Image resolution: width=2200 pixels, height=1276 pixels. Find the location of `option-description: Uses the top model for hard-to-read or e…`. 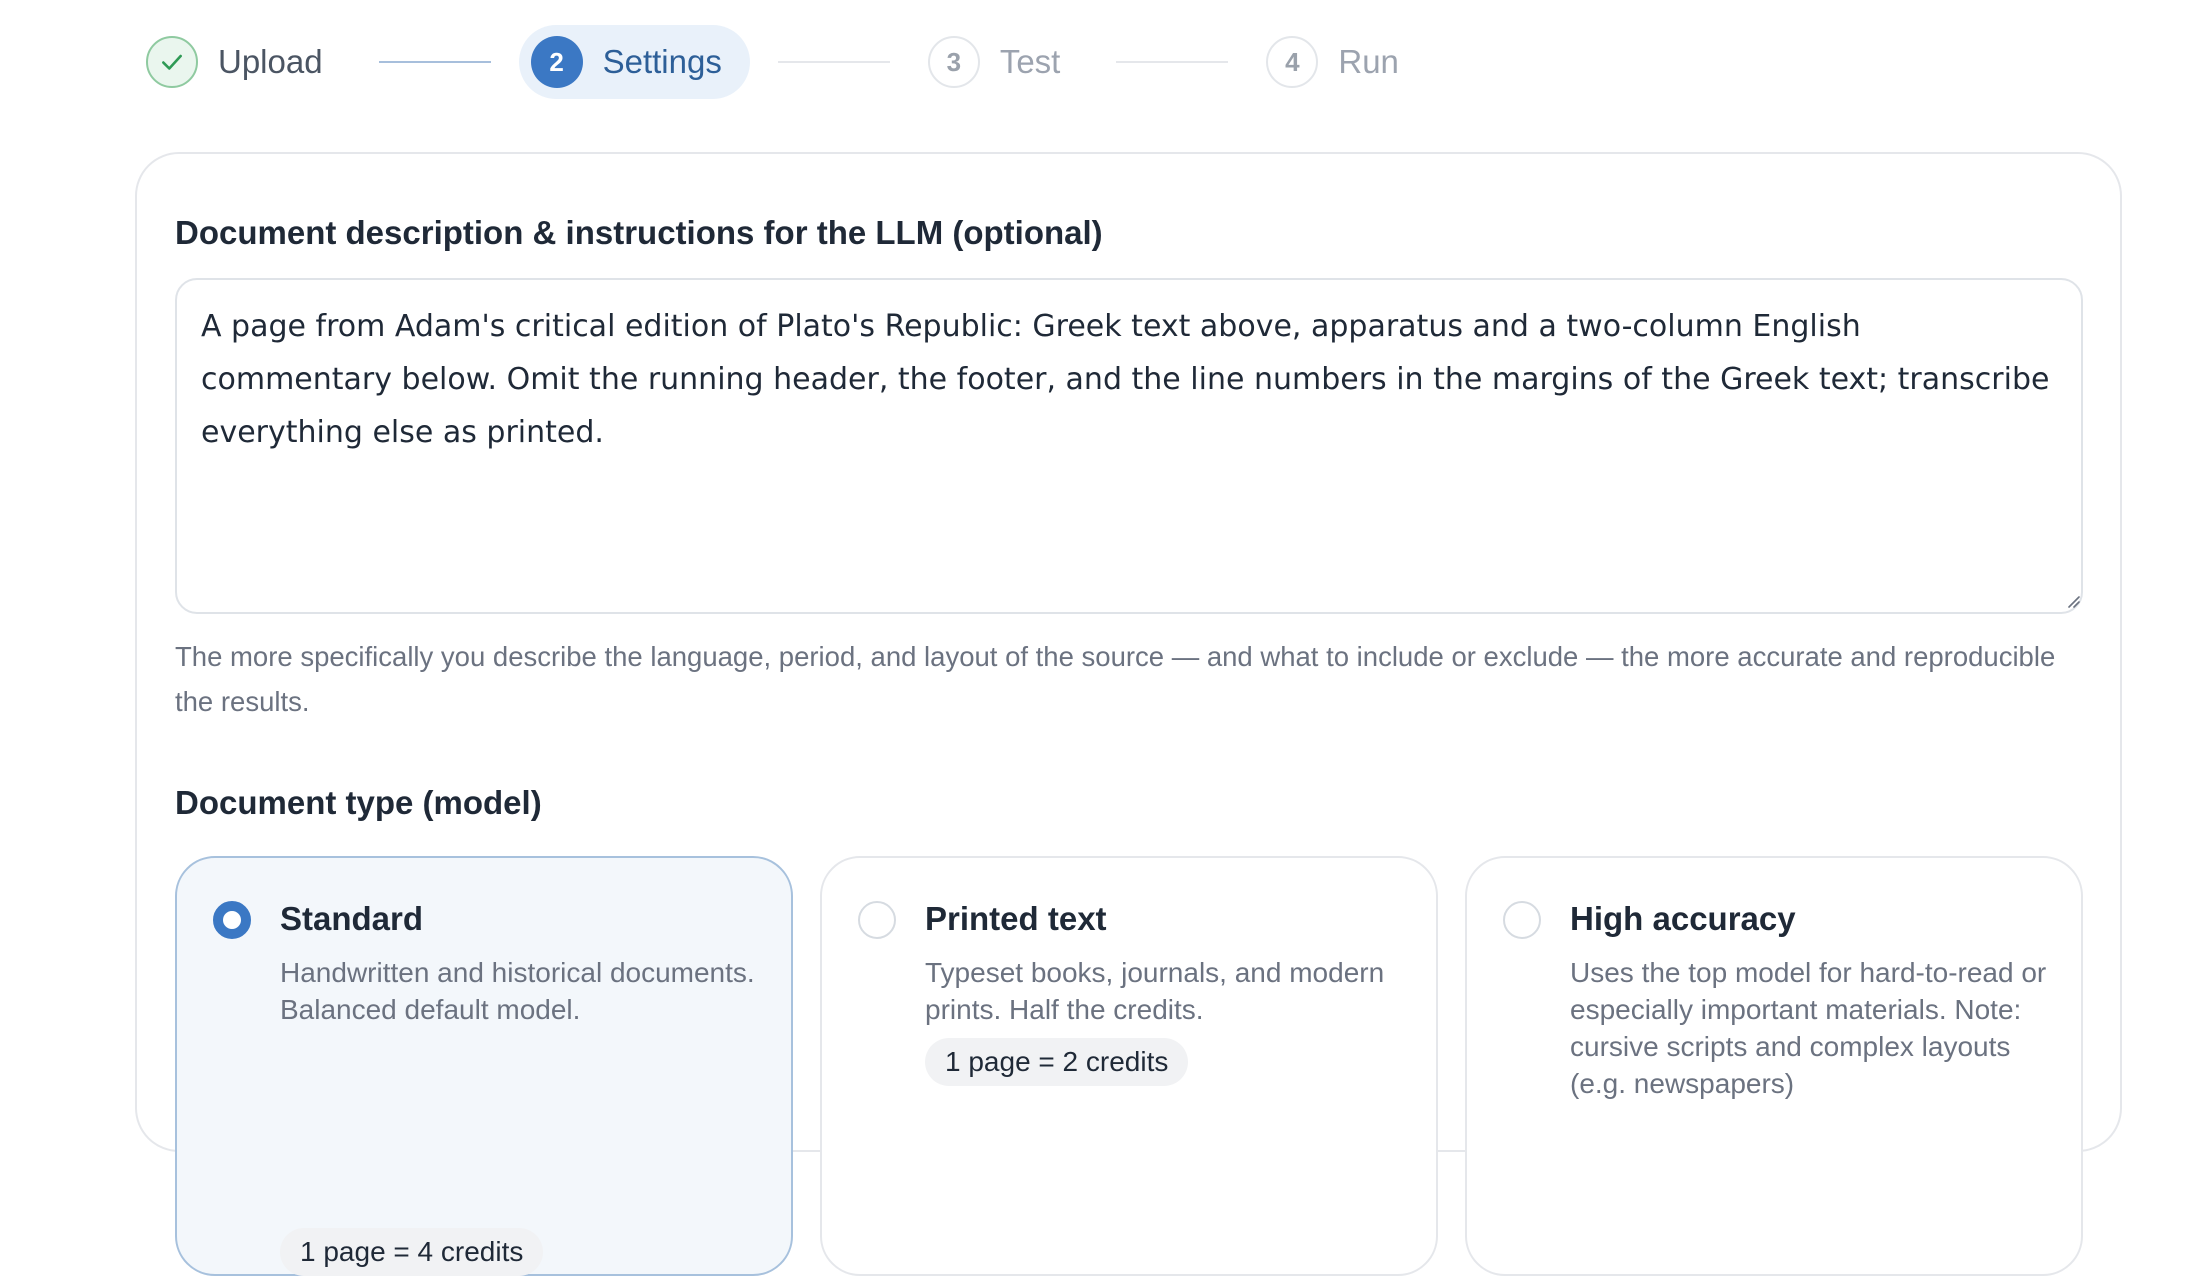

option-description: Uses the top model for hard-to-read or e… is located at coordinates (1808, 1028).